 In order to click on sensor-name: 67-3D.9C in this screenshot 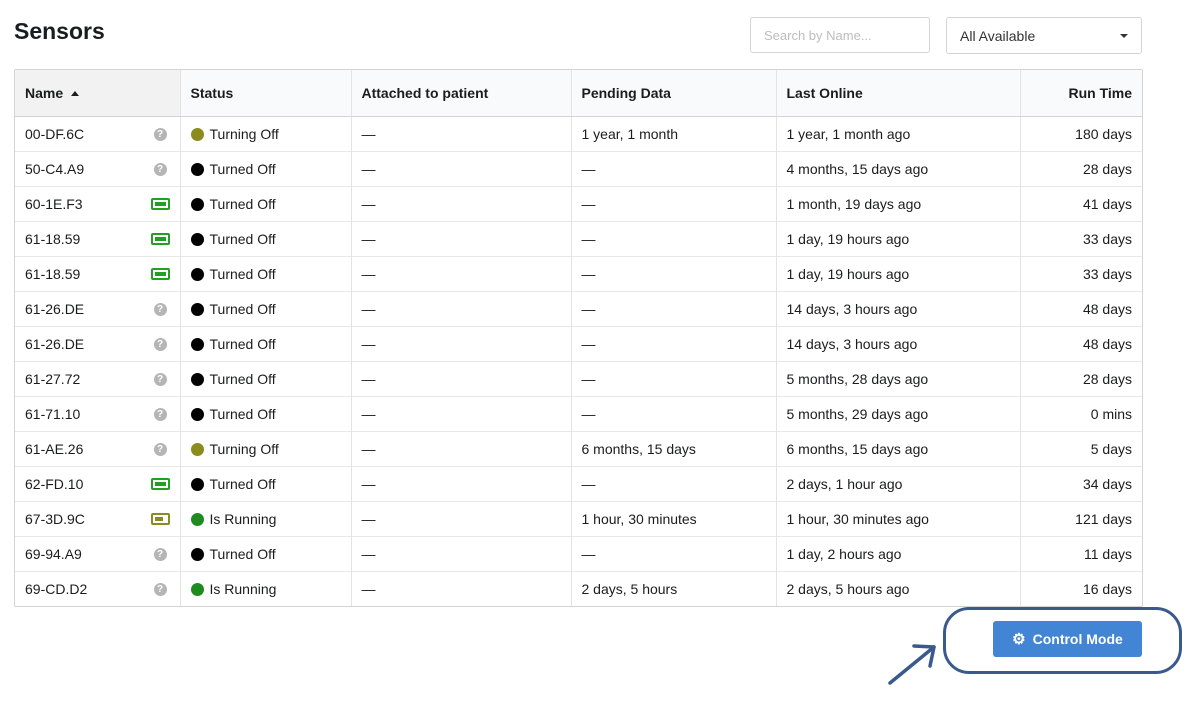, I will do `click(55, 519)`.